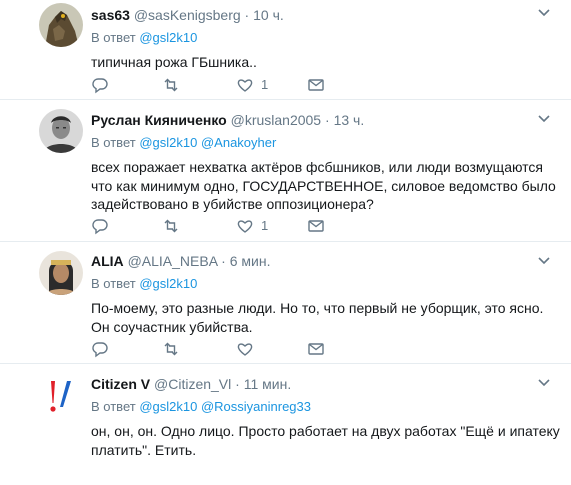  What do you see at coordinates (326, 384) in the screenshot?
I see `tweet-header: Citizen V @Citizen_Vl · 11 мин.` at bounding box center [326, 384].